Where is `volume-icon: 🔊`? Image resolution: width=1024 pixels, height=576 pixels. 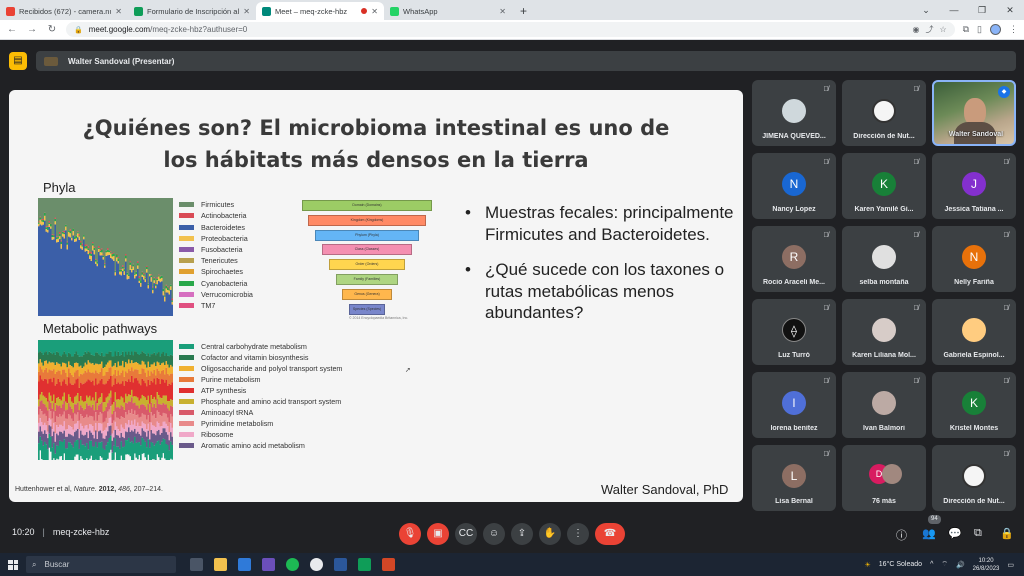
volume-icon: 🔊 is located at coordinates (960, 565).